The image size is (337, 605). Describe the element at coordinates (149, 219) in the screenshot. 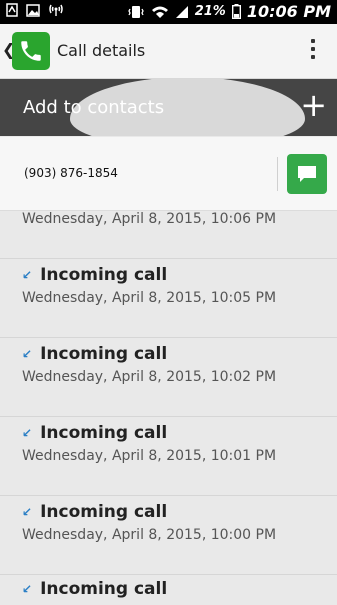

I see `call-date: Wednesday, April 8, 2015, 10:06 PM` at that location.